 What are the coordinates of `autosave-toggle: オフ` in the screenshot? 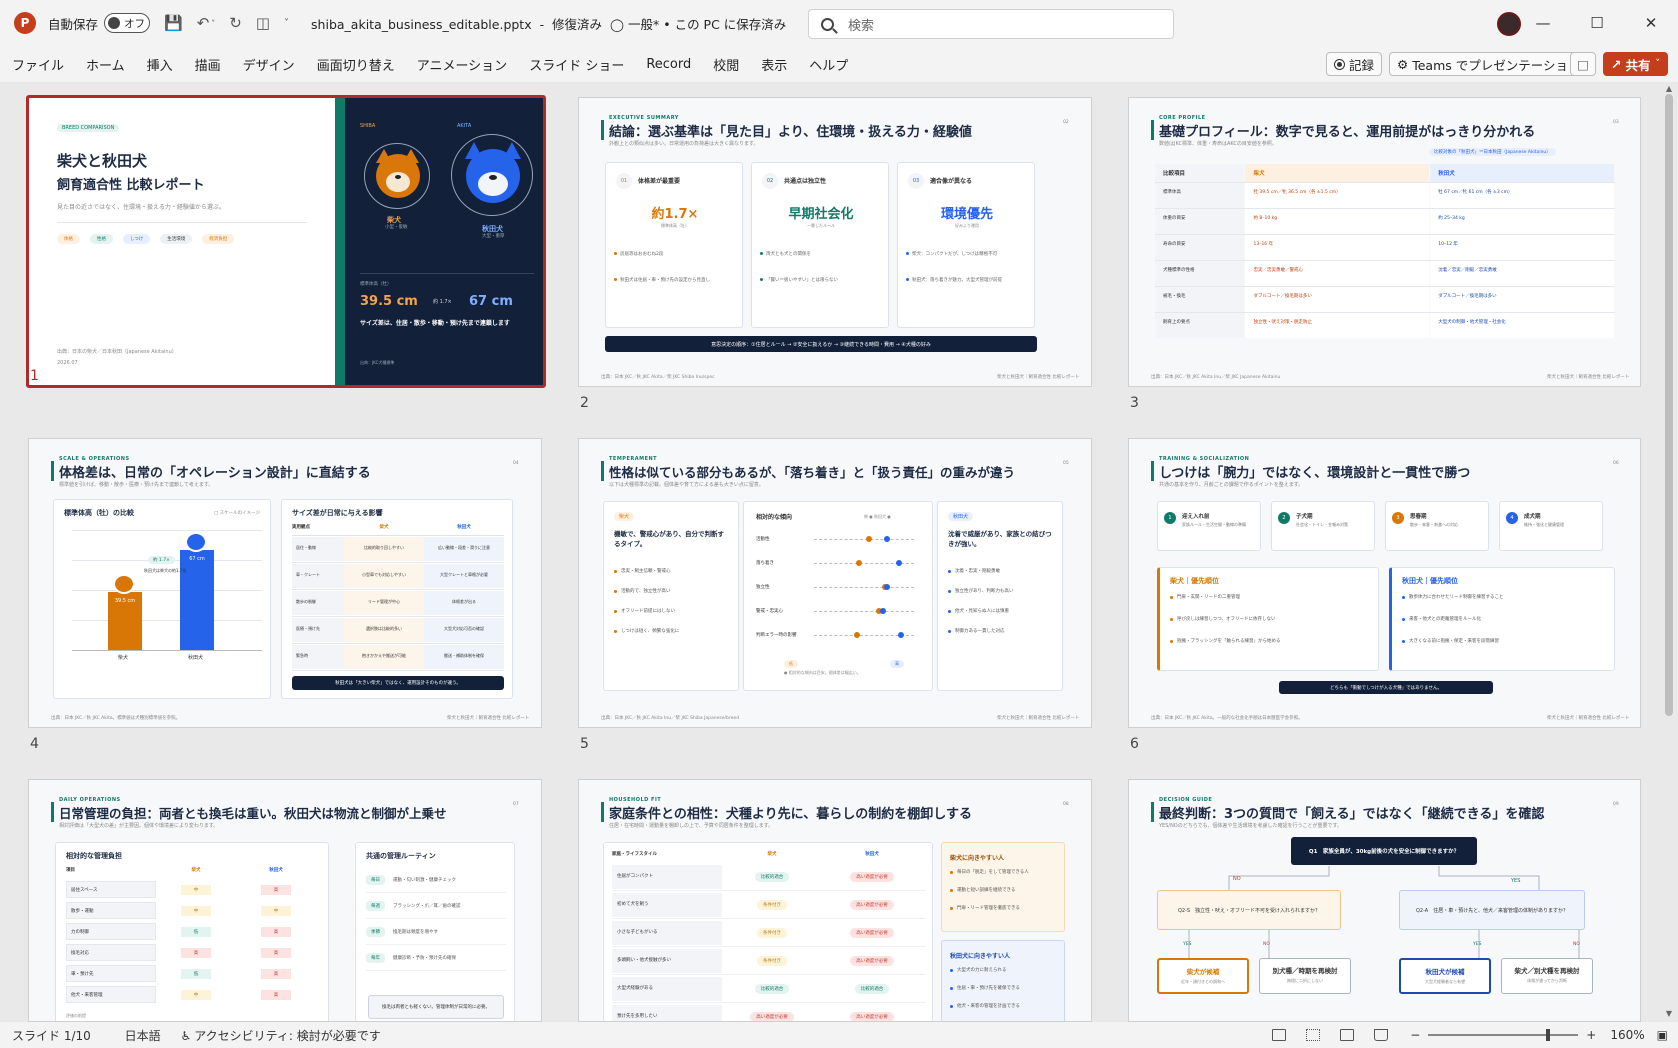 It's located at (127, 23).